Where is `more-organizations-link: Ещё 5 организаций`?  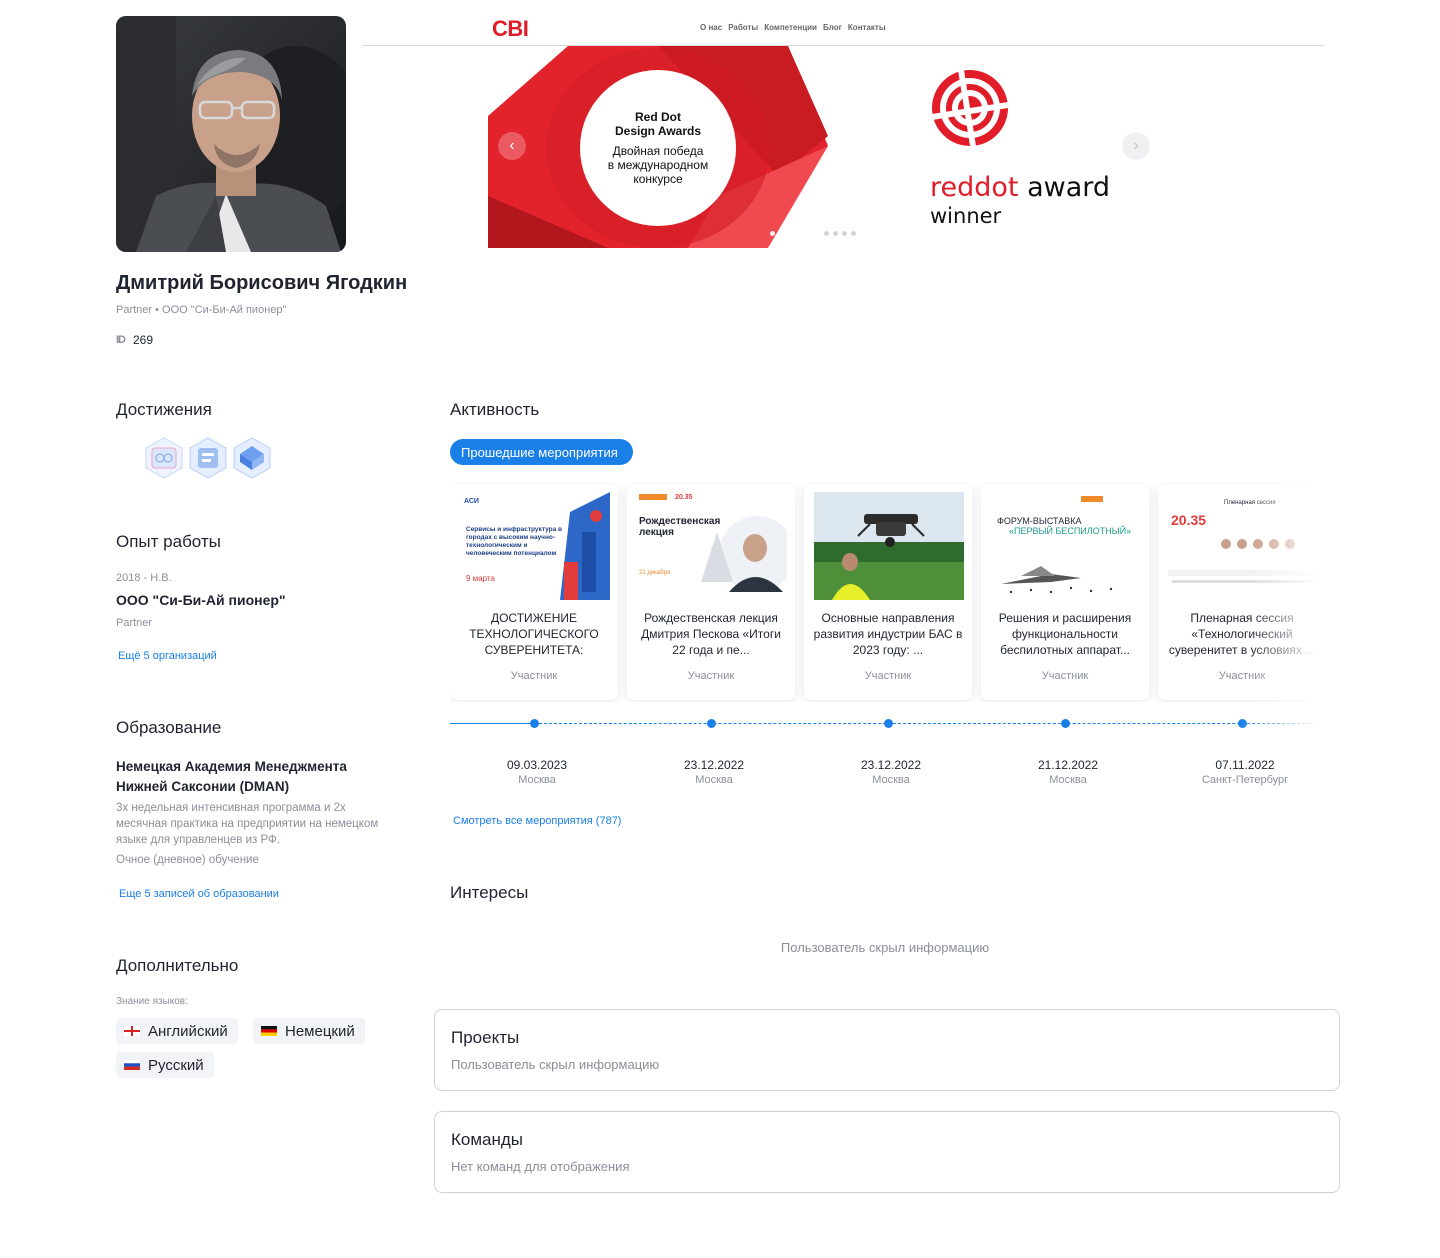 more-organizations-link: Ещё 5 организаций is located at coordinates (167, 656).